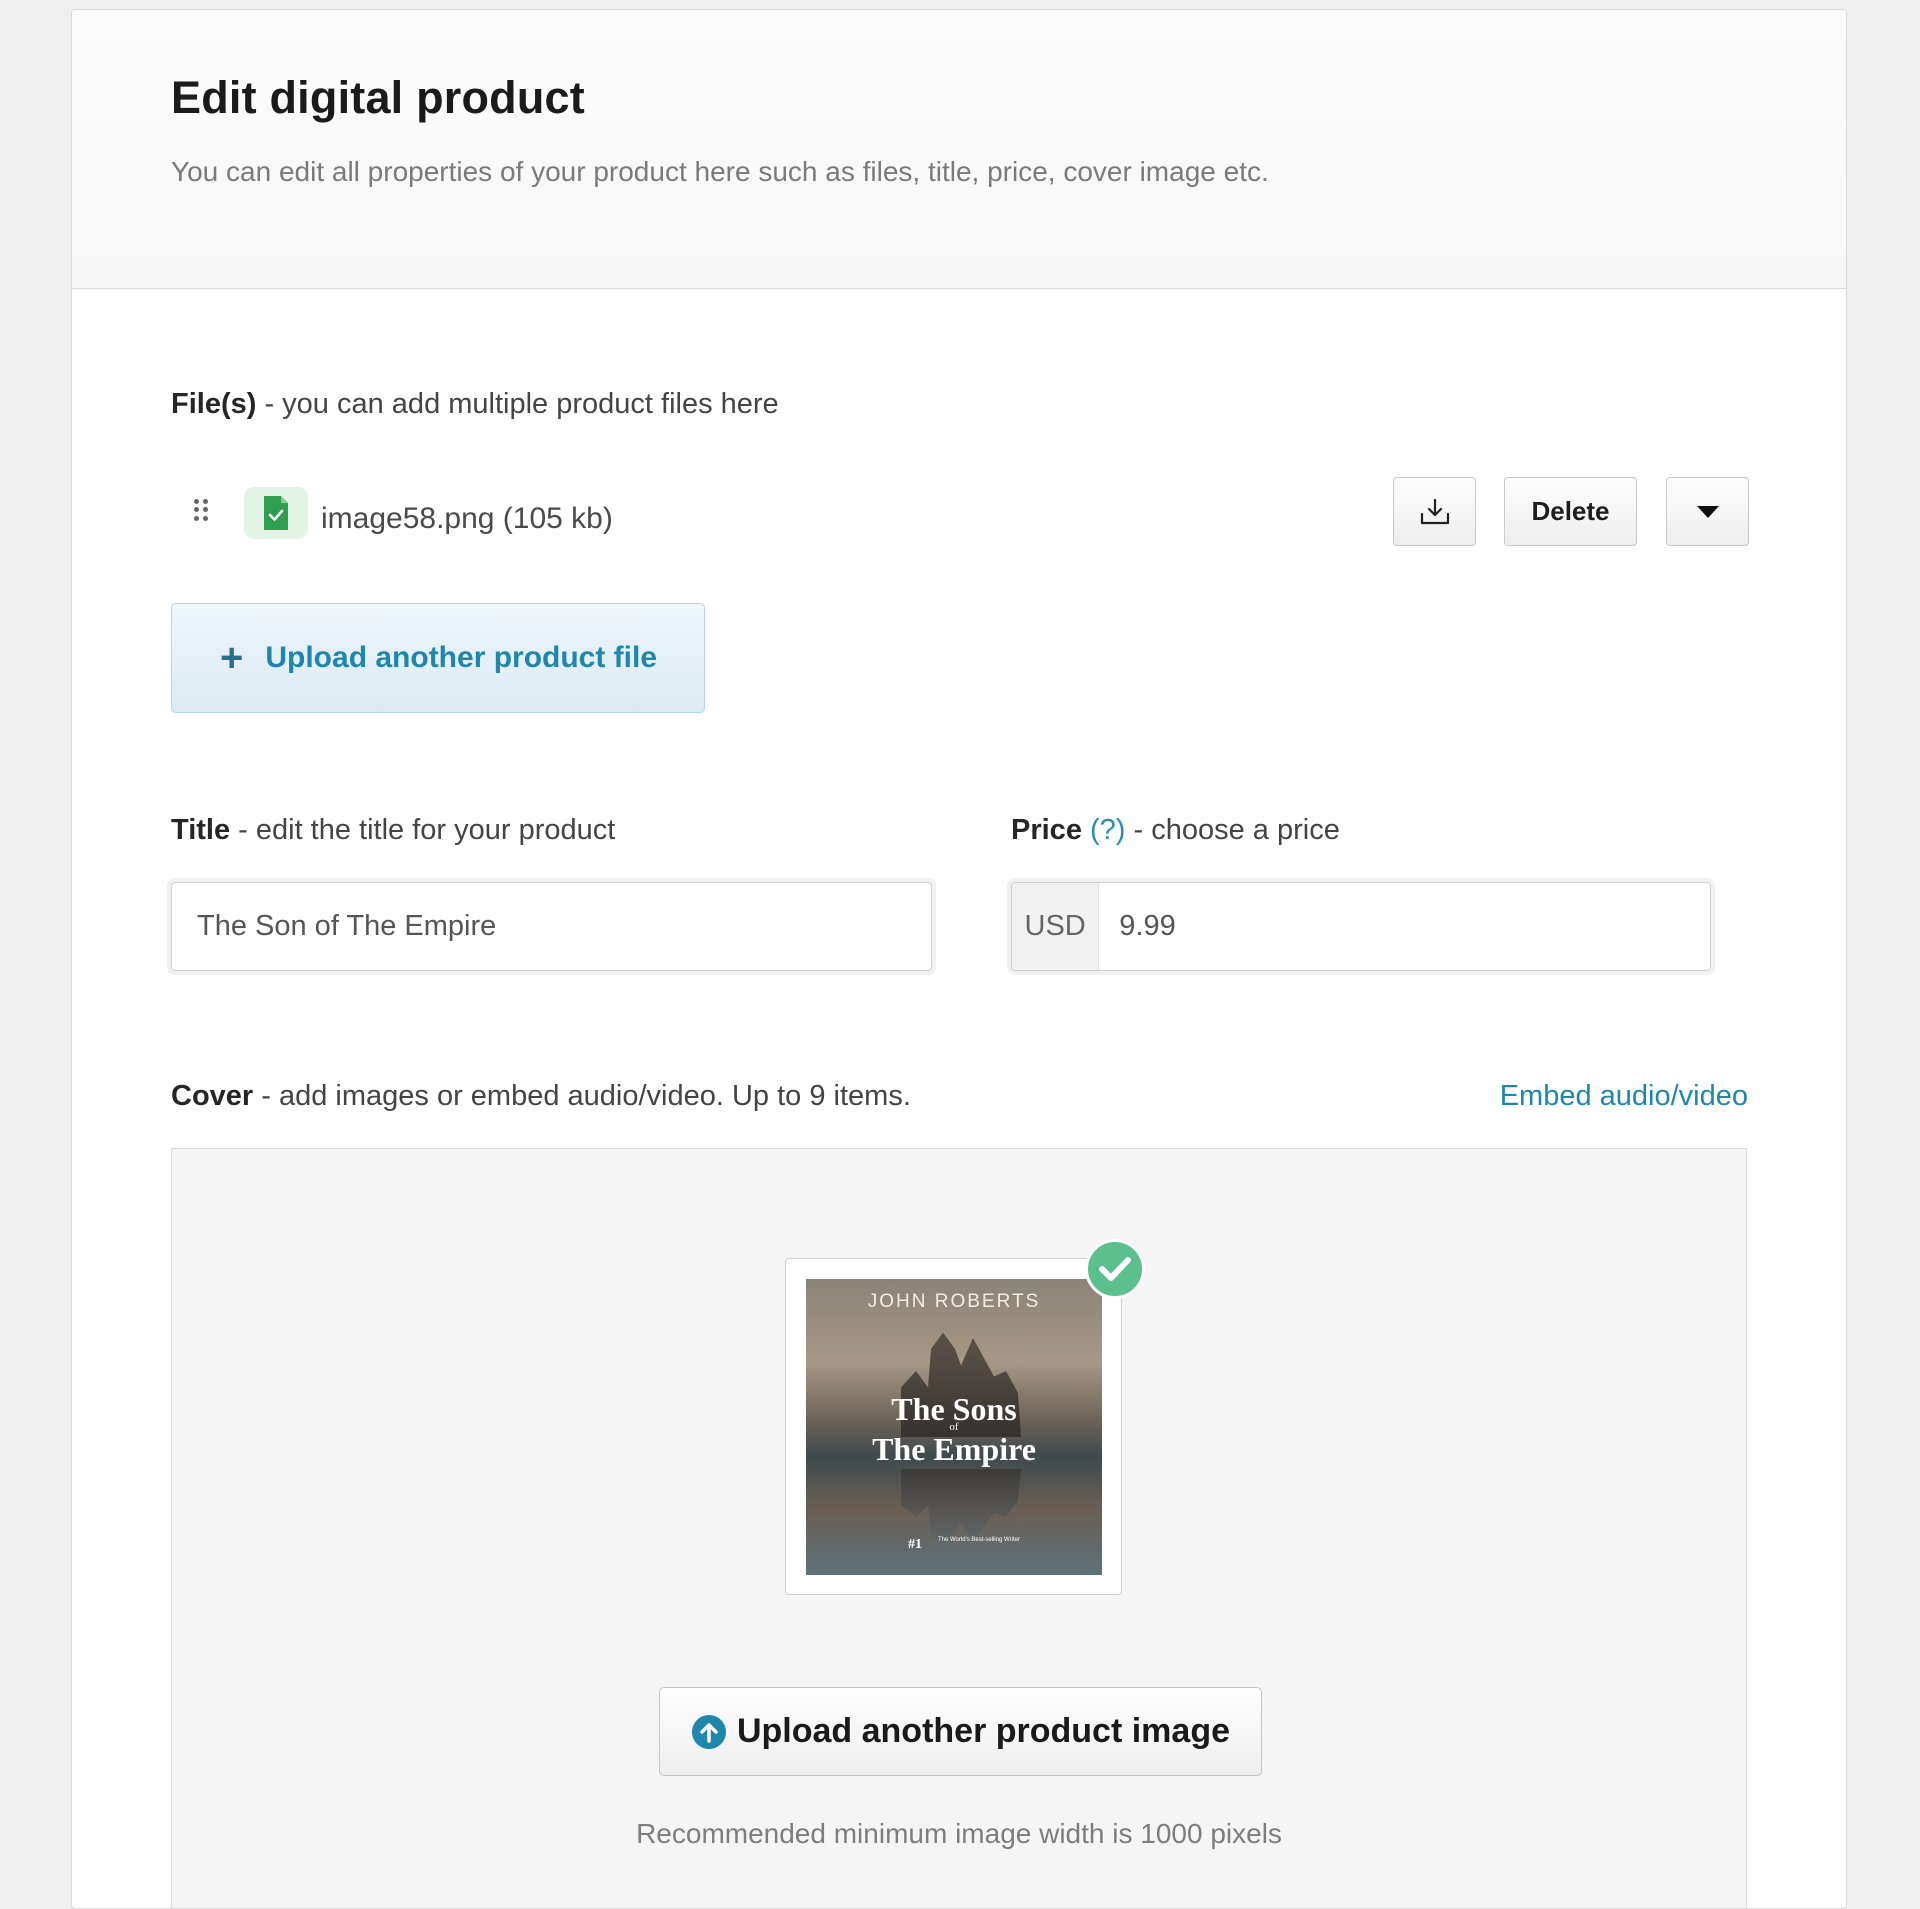  I want to click on price-input, so click(1404, 926).